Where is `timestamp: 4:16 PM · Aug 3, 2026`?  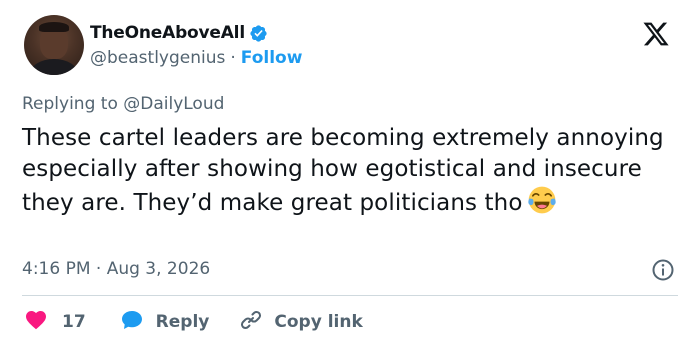
timestamp: 4:16 PM · Aug 3, 2026 is located at coordinates (116, 269).